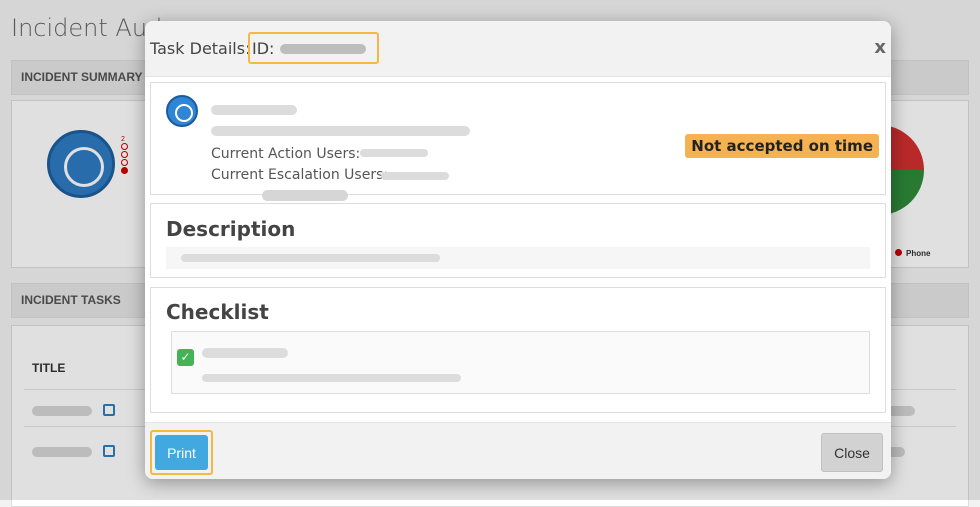 Image resolution: width=980 pixels, height=507 pixels. I want to click on task-id-label: ID:, so click(263, 48).